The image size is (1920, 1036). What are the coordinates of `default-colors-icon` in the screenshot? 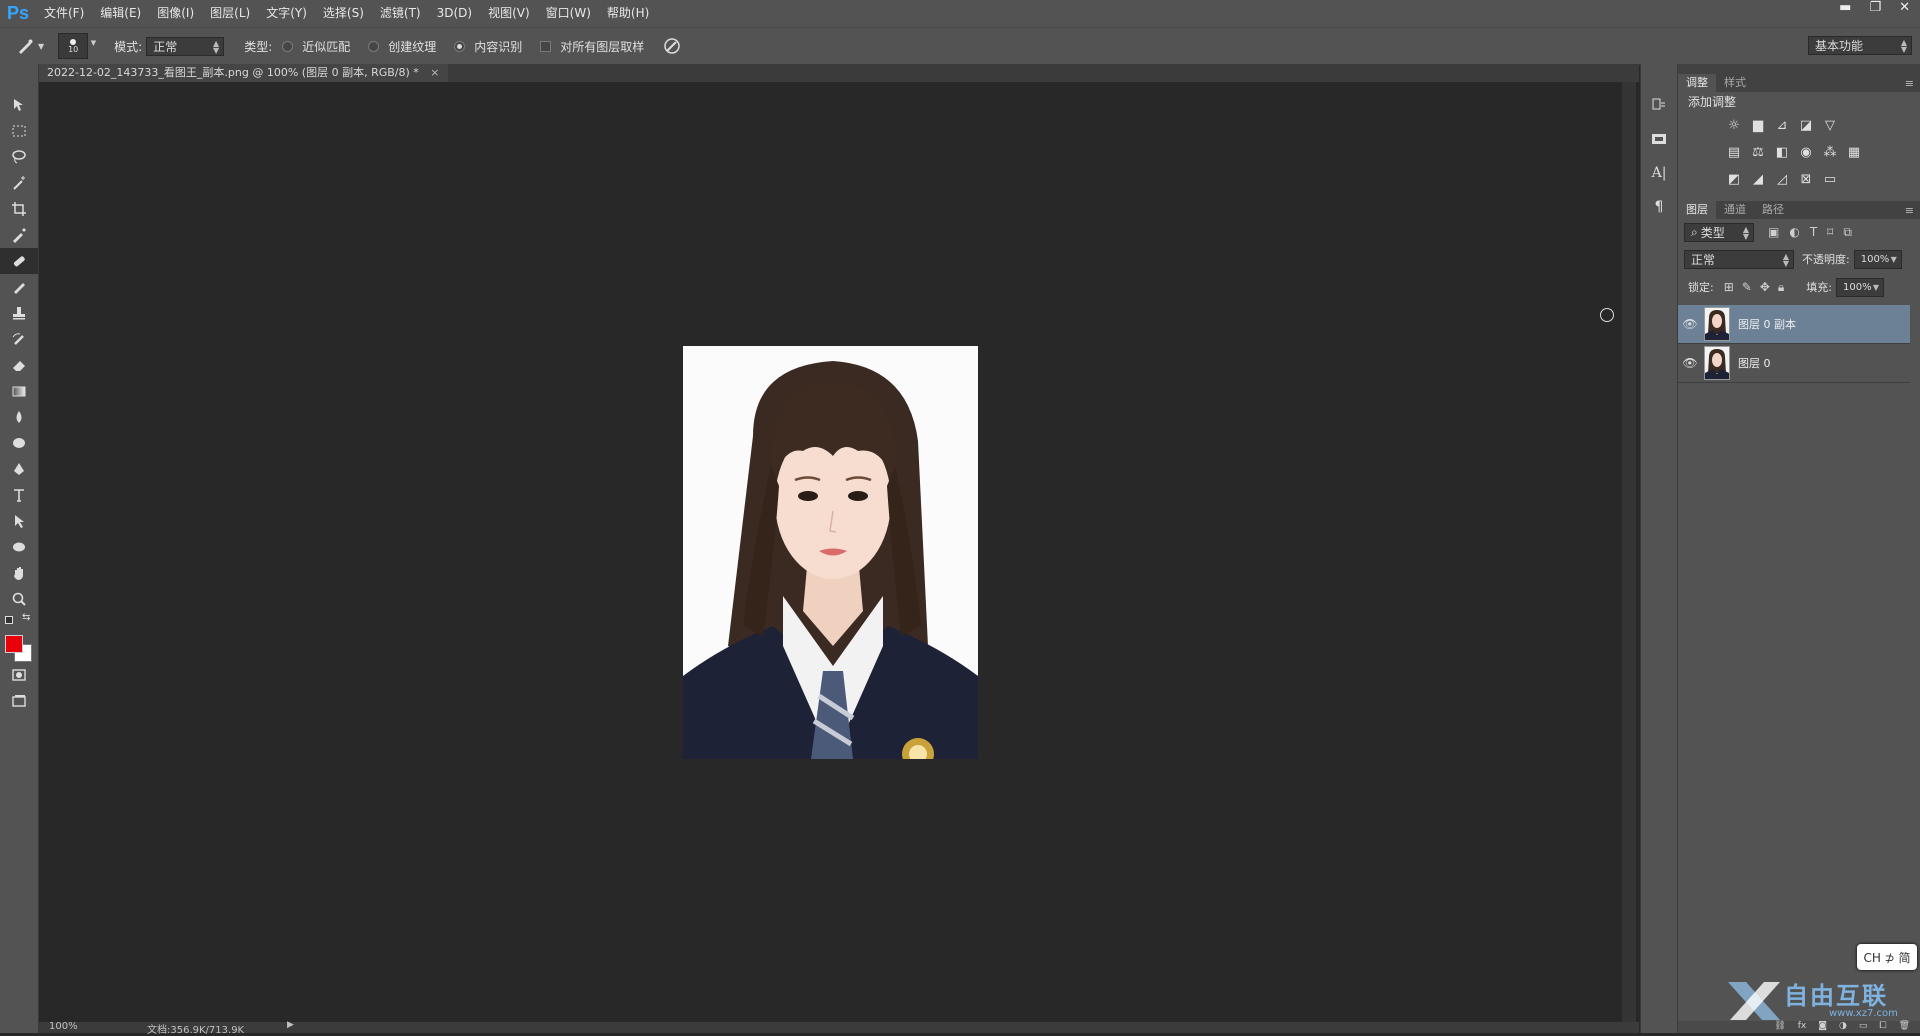 It's located at (9, 620).